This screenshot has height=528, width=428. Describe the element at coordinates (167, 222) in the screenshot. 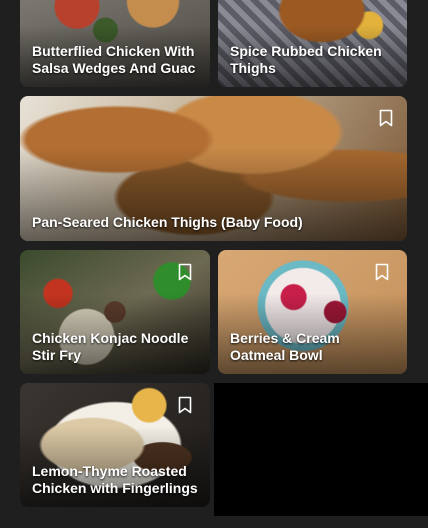

I see `recipe-title: Pan-Seared Chicken Thighs (Baby Food)` at that location.